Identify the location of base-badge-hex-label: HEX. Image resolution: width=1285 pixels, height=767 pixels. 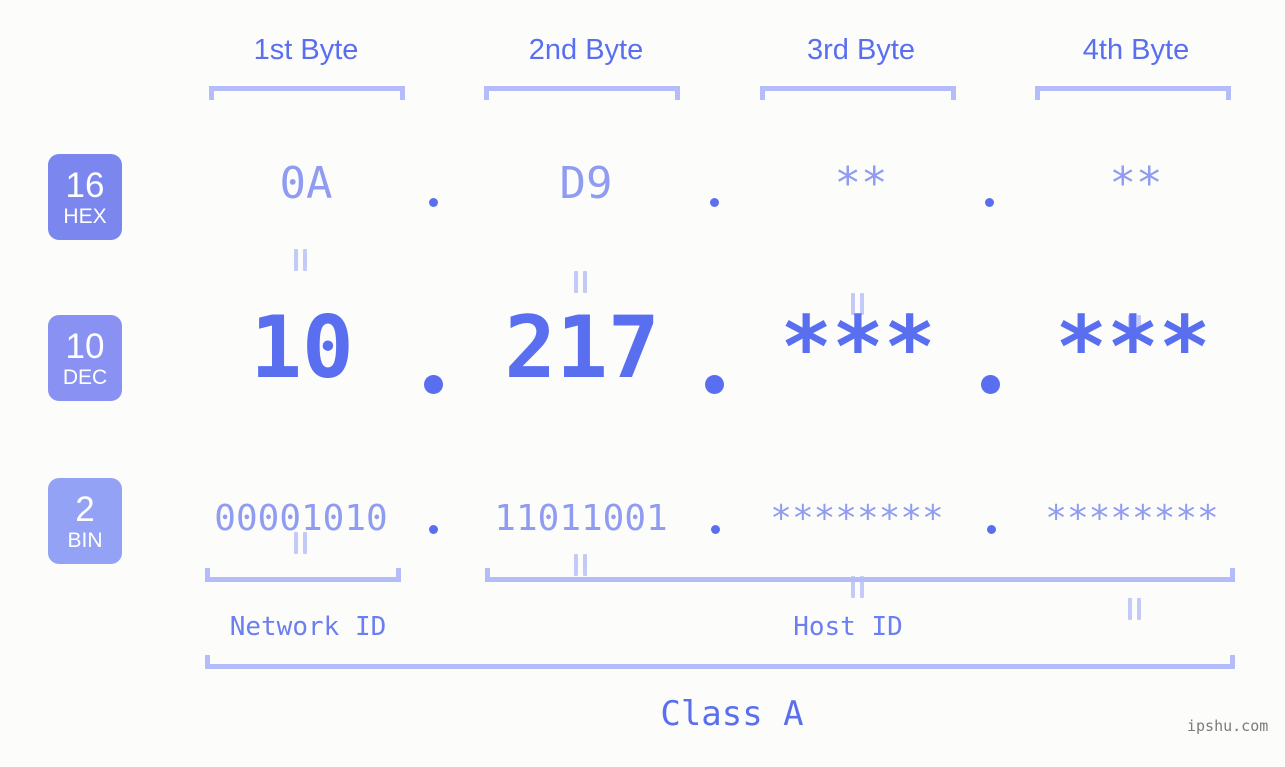
(85, 216).